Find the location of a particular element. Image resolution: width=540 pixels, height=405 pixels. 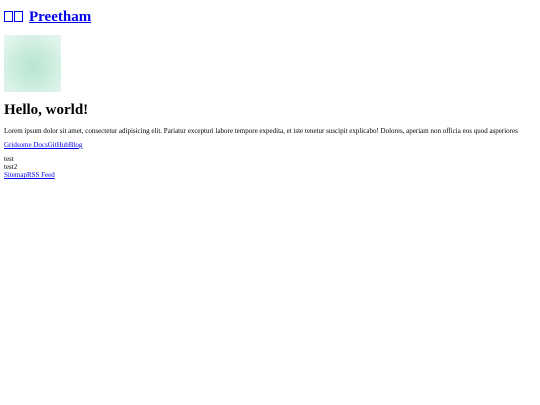

logo-icon is located at coordinates (14, 17).